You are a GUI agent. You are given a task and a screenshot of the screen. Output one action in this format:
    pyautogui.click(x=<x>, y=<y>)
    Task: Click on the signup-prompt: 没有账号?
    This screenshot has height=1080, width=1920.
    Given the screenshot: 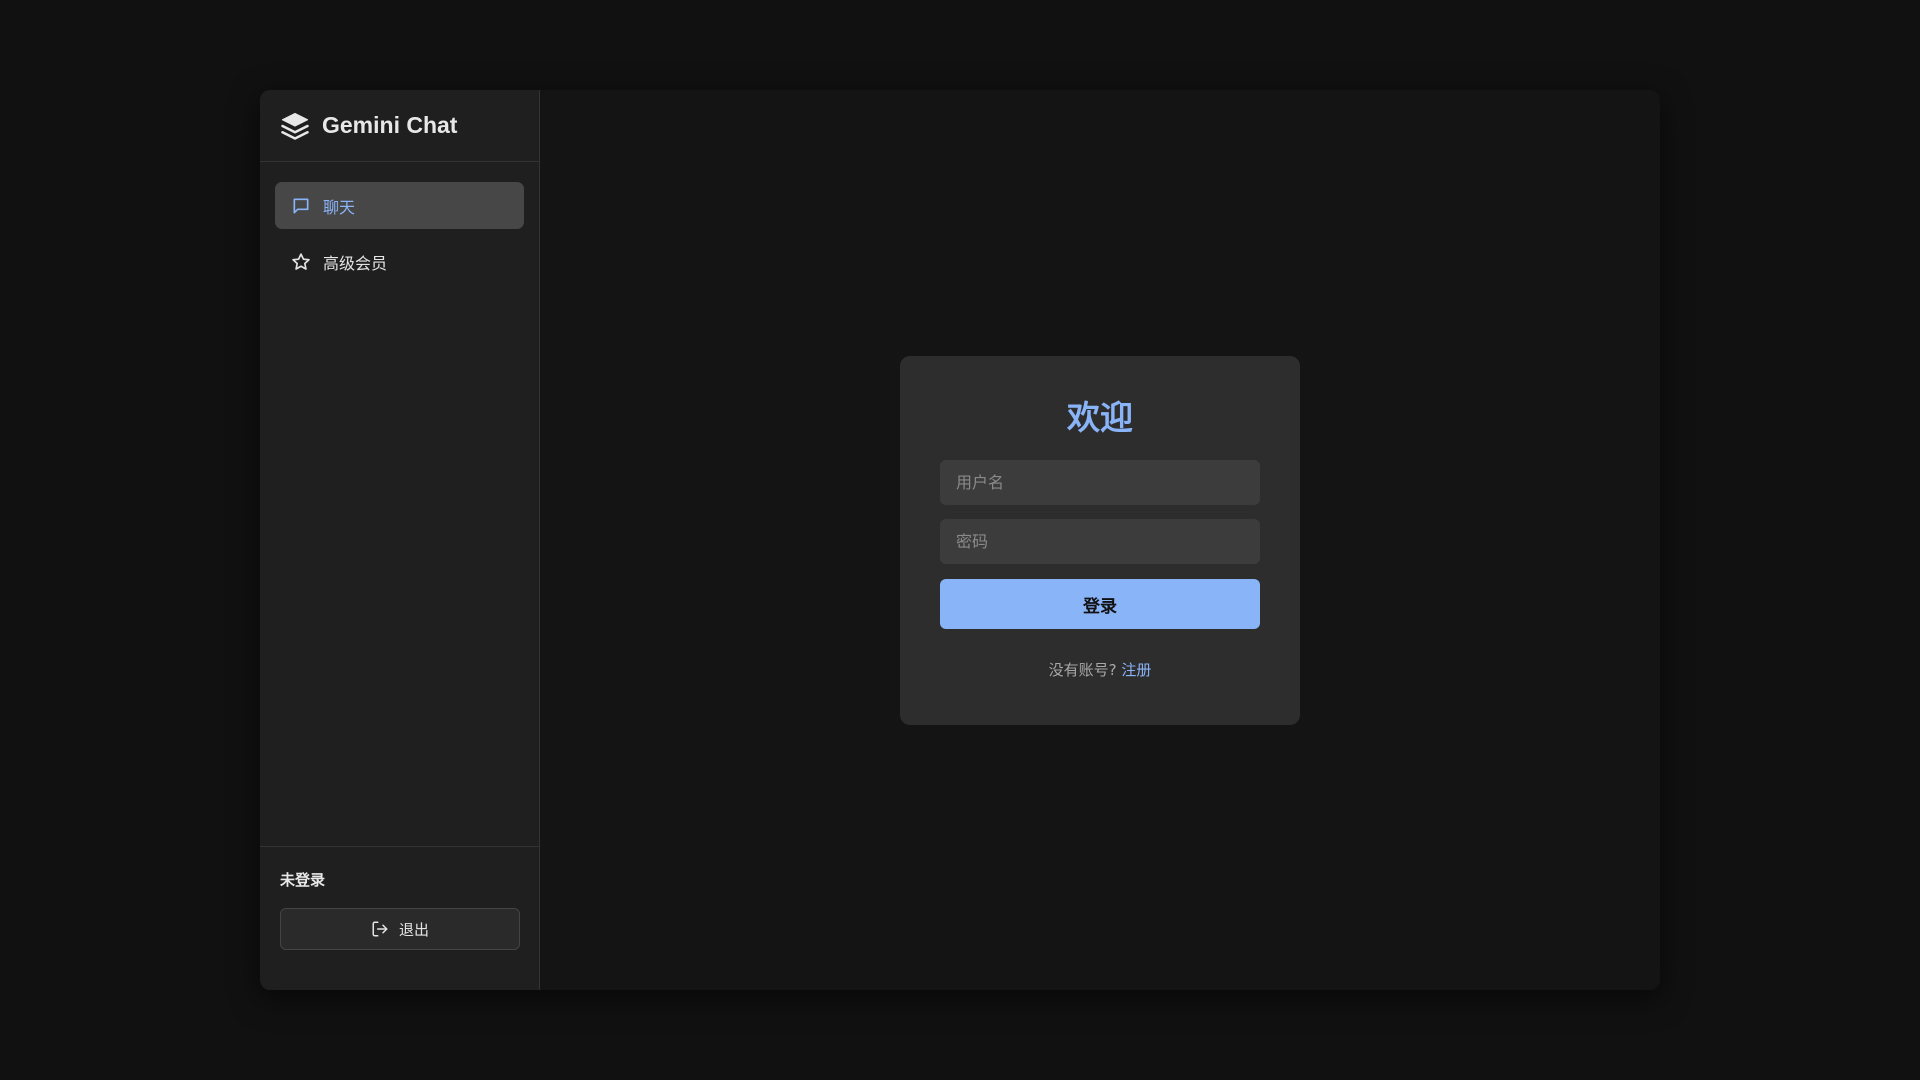 What is the action you would take?
    pyautogui.click(x=1082, y=670)
    